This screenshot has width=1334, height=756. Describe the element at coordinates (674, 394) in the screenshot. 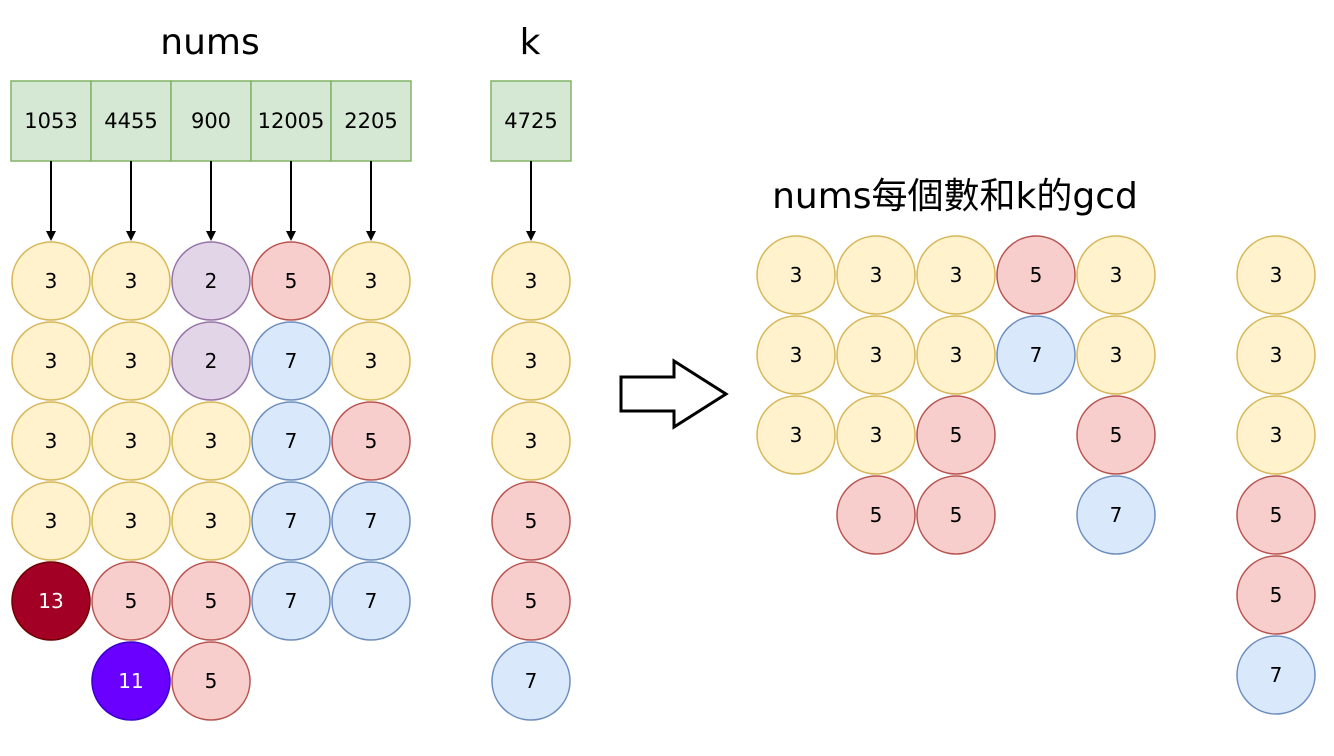

I see `transform-arrow-icon` at that location.